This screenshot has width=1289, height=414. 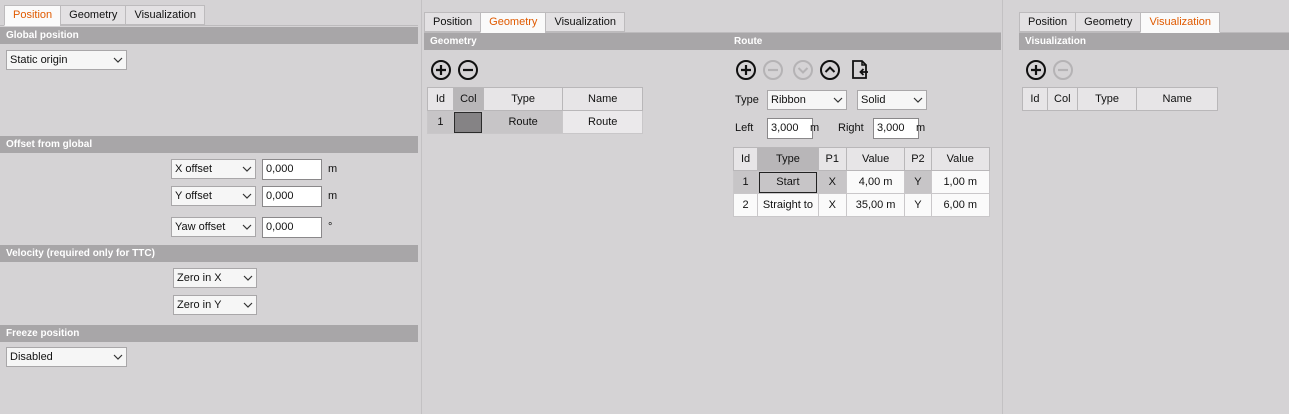 What do you see at coordinates (1002, 207) in the screenshot?
I see `panel-divider` at bounding box center [1002, 207].